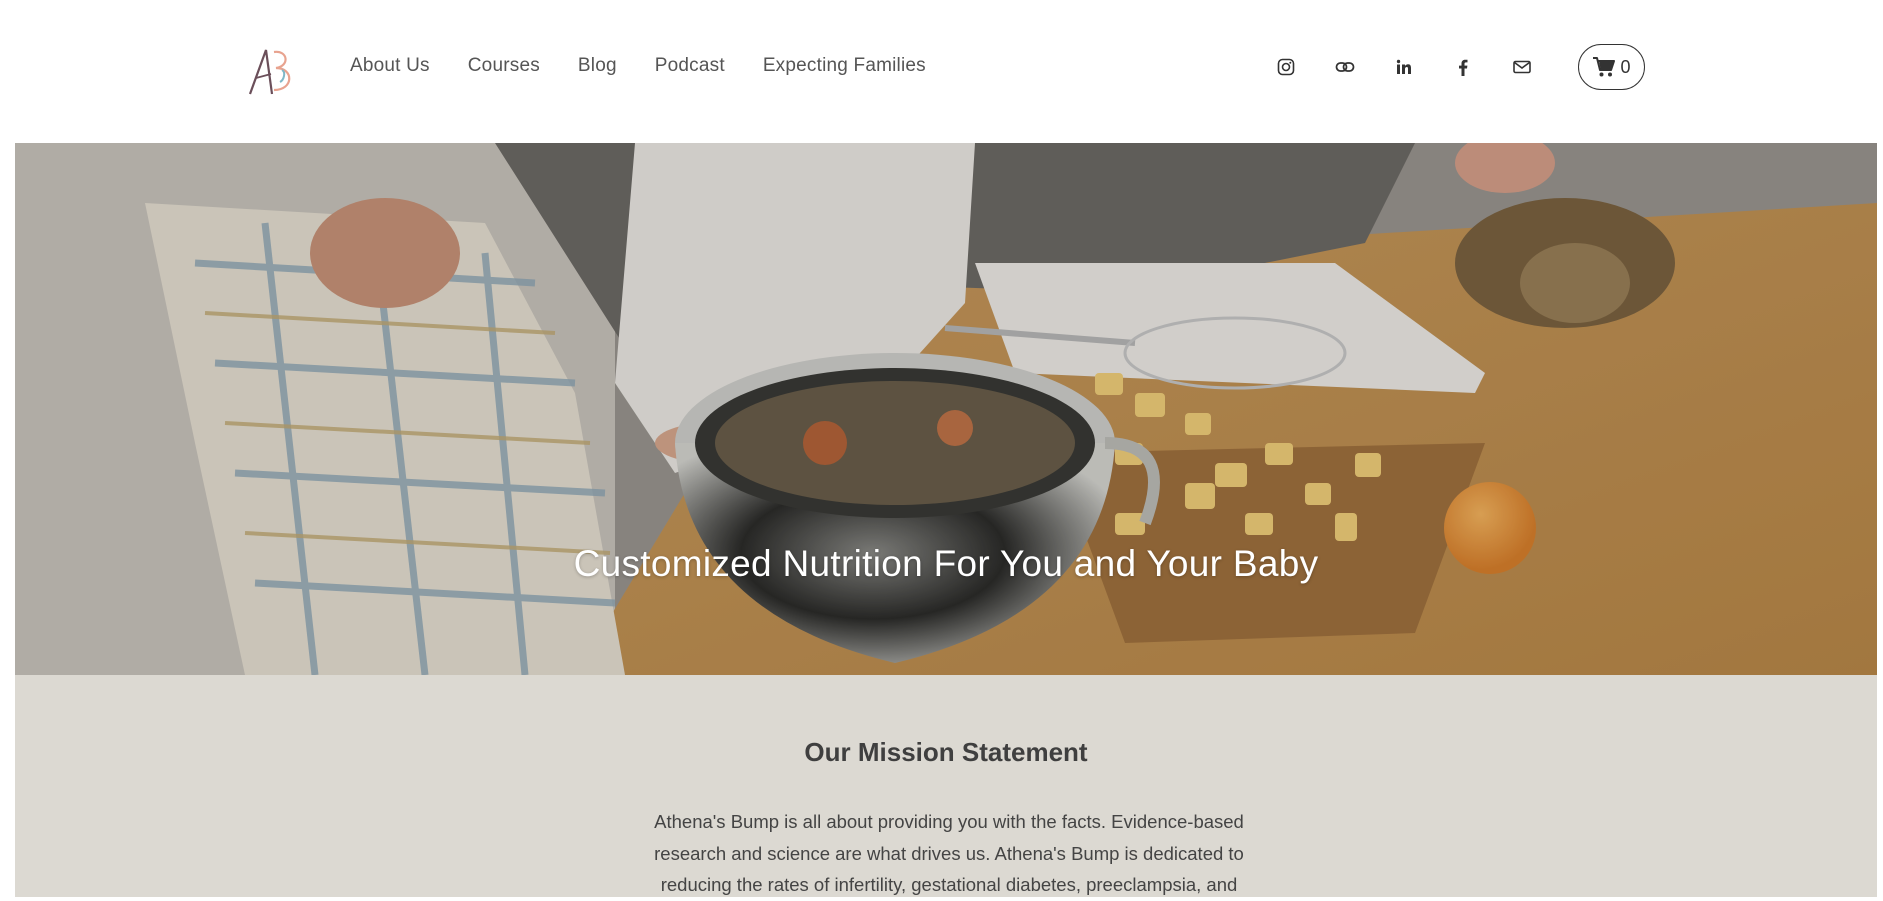  Describe the element at coordinates (1404, 67) in the screenshot. I see `linkedin-icon` at that location.